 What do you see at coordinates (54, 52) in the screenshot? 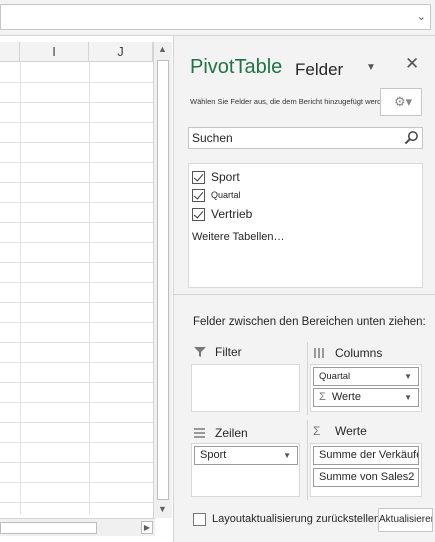
I see `column-header-i: I` at bounding box center [54, 52].